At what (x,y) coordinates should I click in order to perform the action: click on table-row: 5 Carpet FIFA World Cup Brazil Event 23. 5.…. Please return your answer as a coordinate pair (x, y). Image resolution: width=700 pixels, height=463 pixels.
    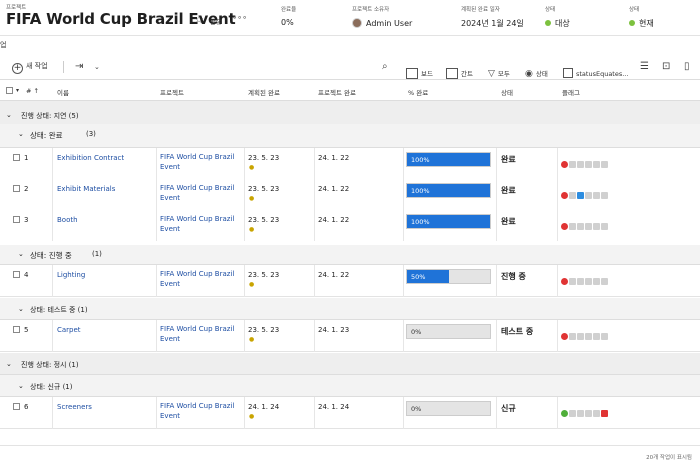
    Looking at the image, I should click on (350, 336).